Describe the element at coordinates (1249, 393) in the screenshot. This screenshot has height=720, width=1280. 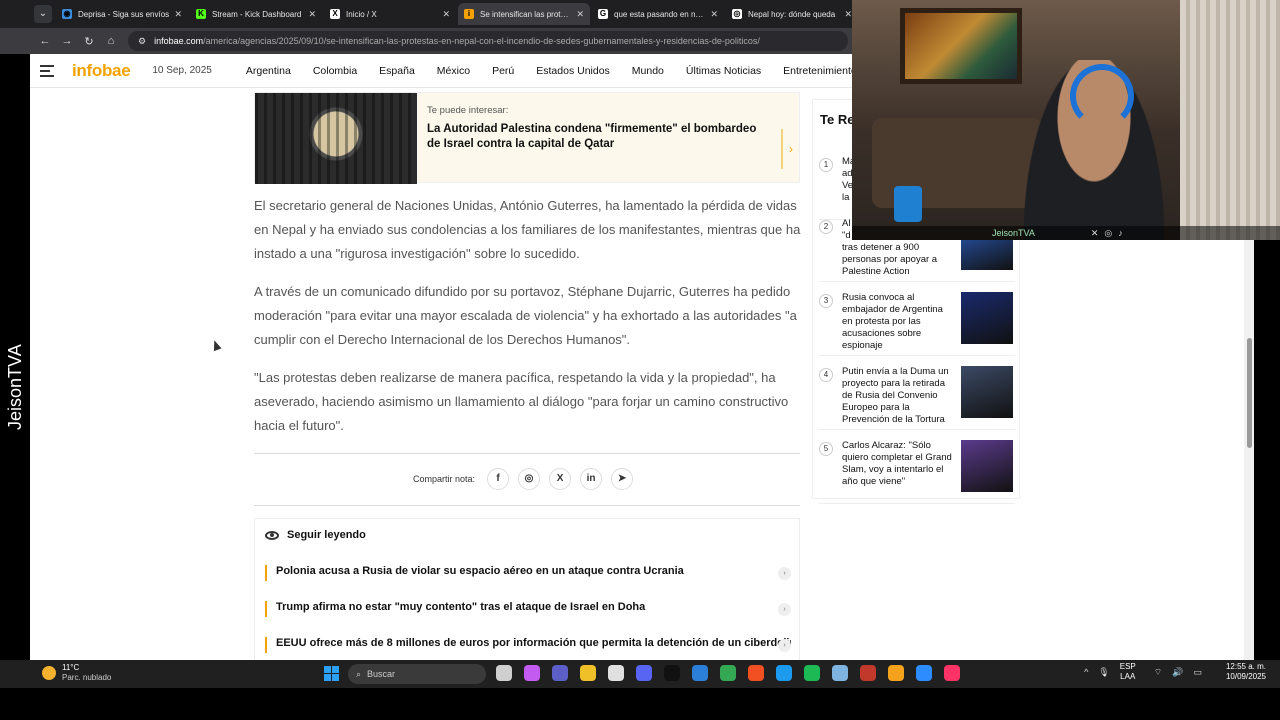
I see `scrollbar-thumb` at that location.